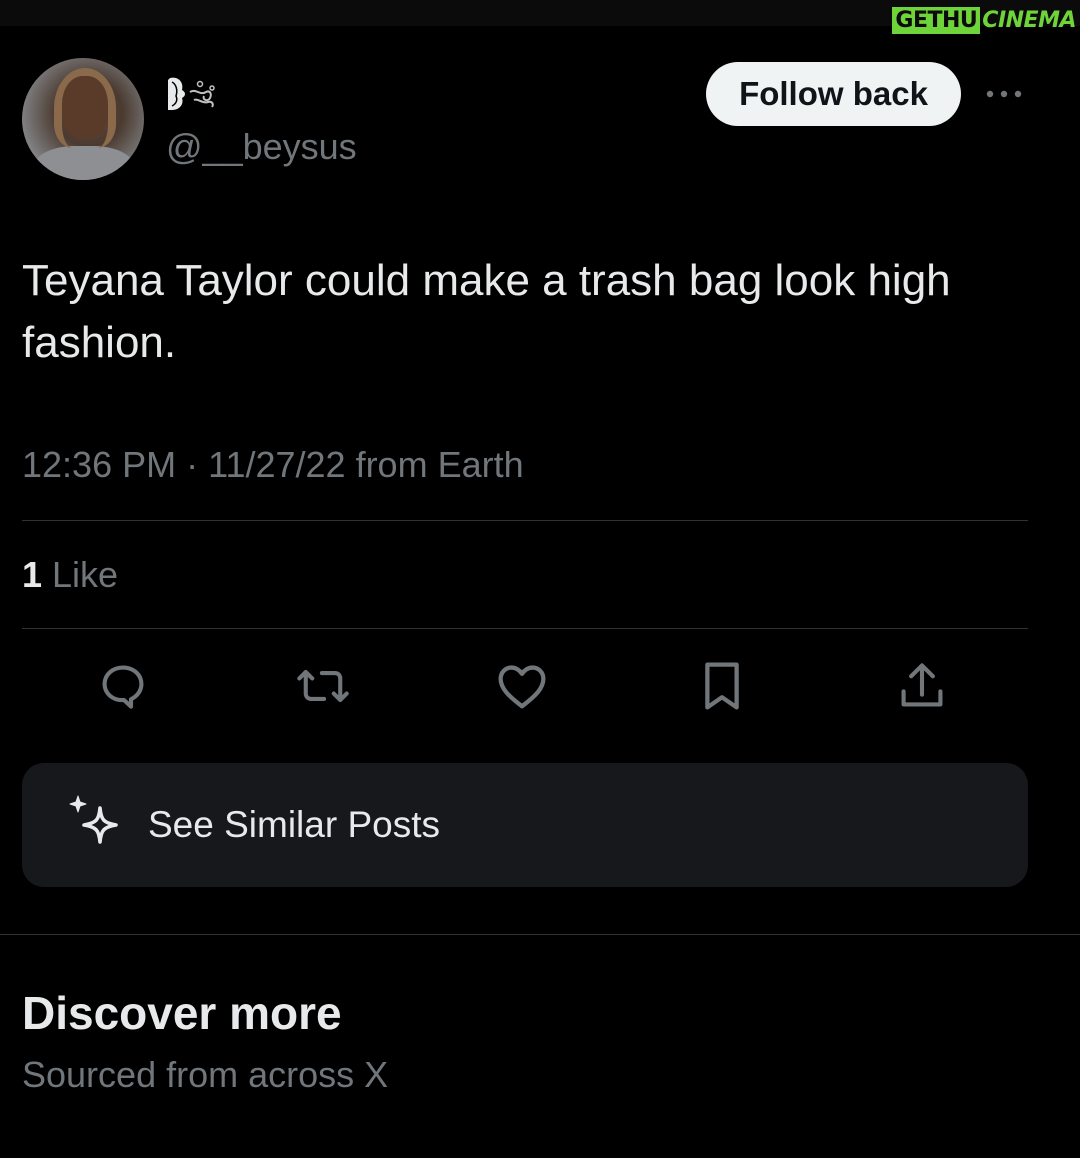 This screenshot has width=1080, height=1158. What do you see at coordinates (922, 686) in the screenshot?
I see `share-icon` at bounding box center [922, 686].